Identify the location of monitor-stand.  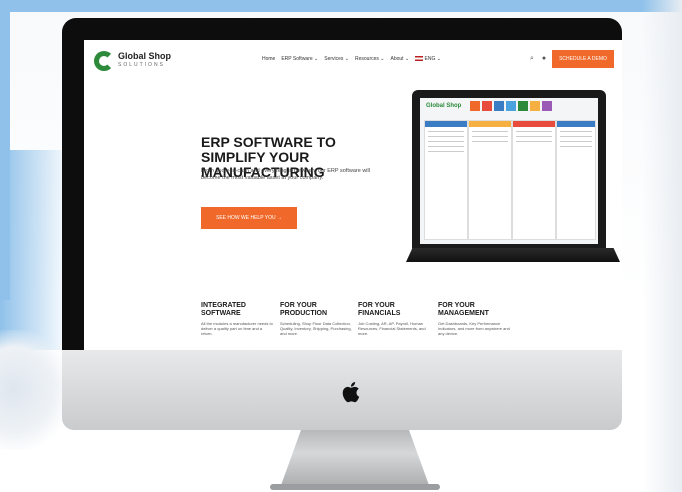
(355, 459).